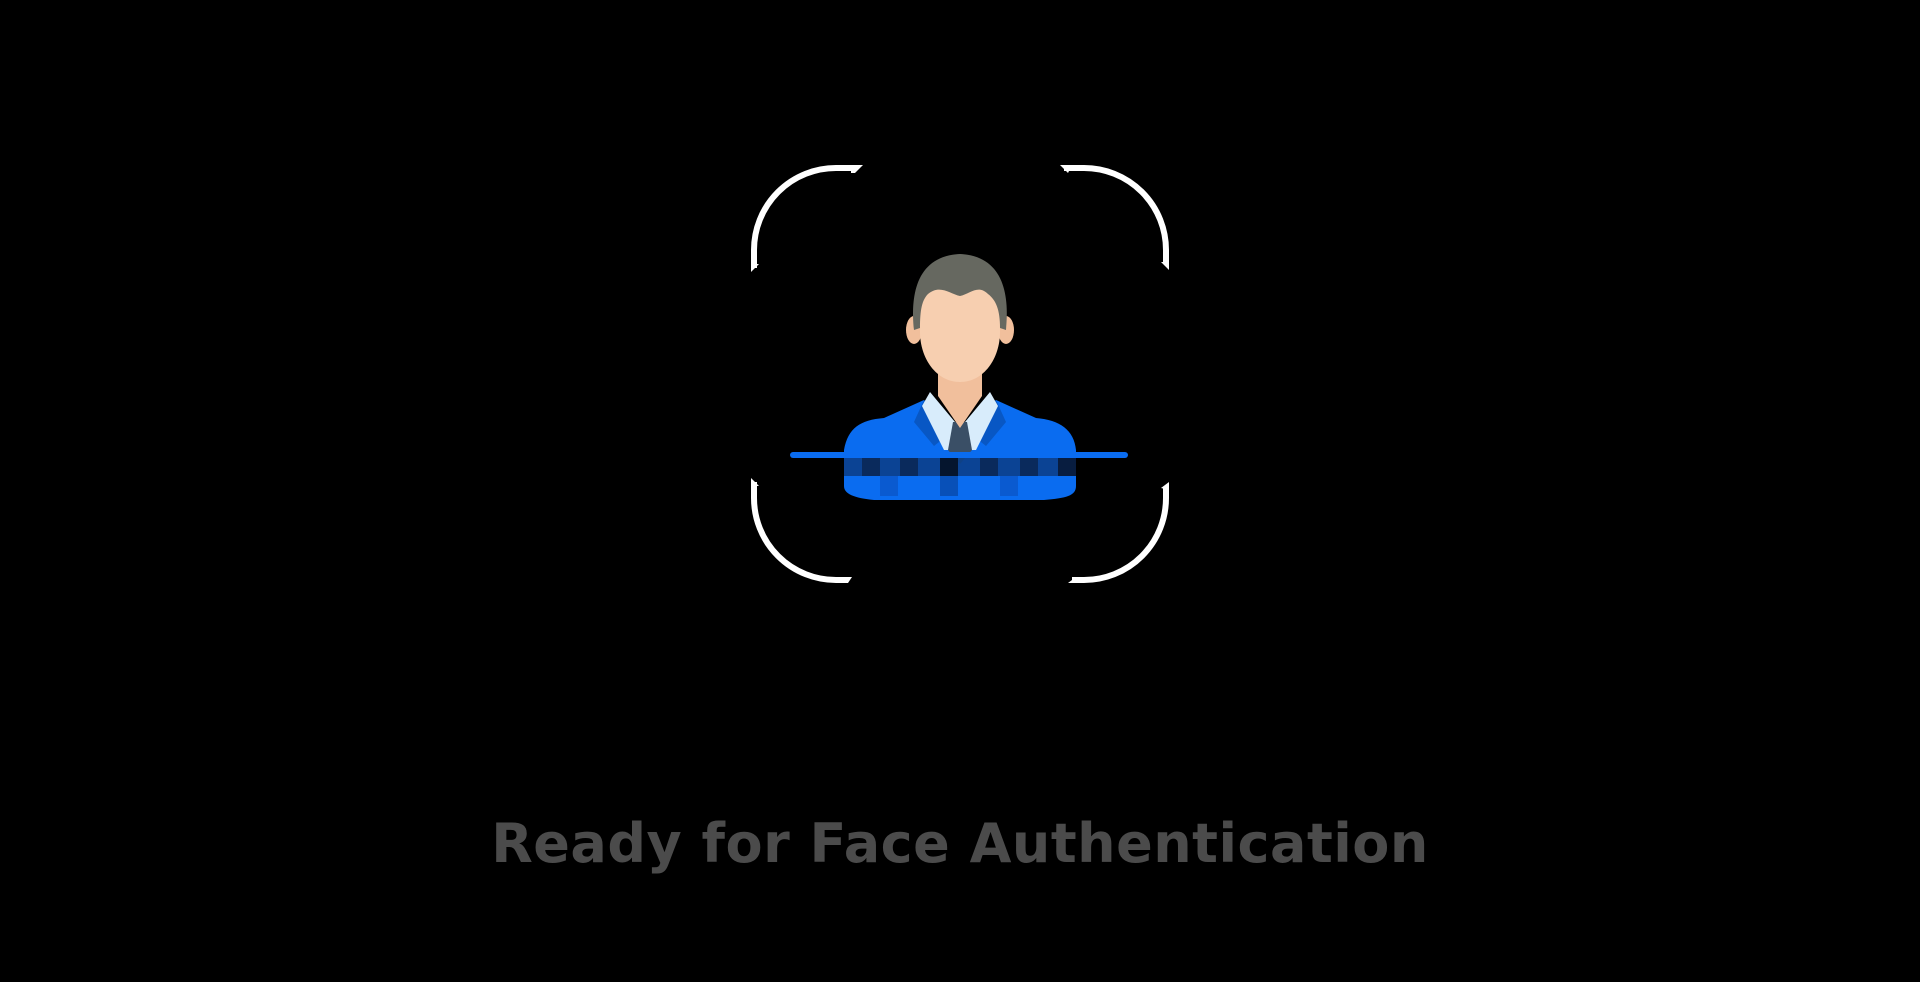 The image size is (1920, 982). What do you see at coordinates (1120, 535) in the screenshot?
I see `frame-corner-bottom-right` at bounding box center [1120, 535].